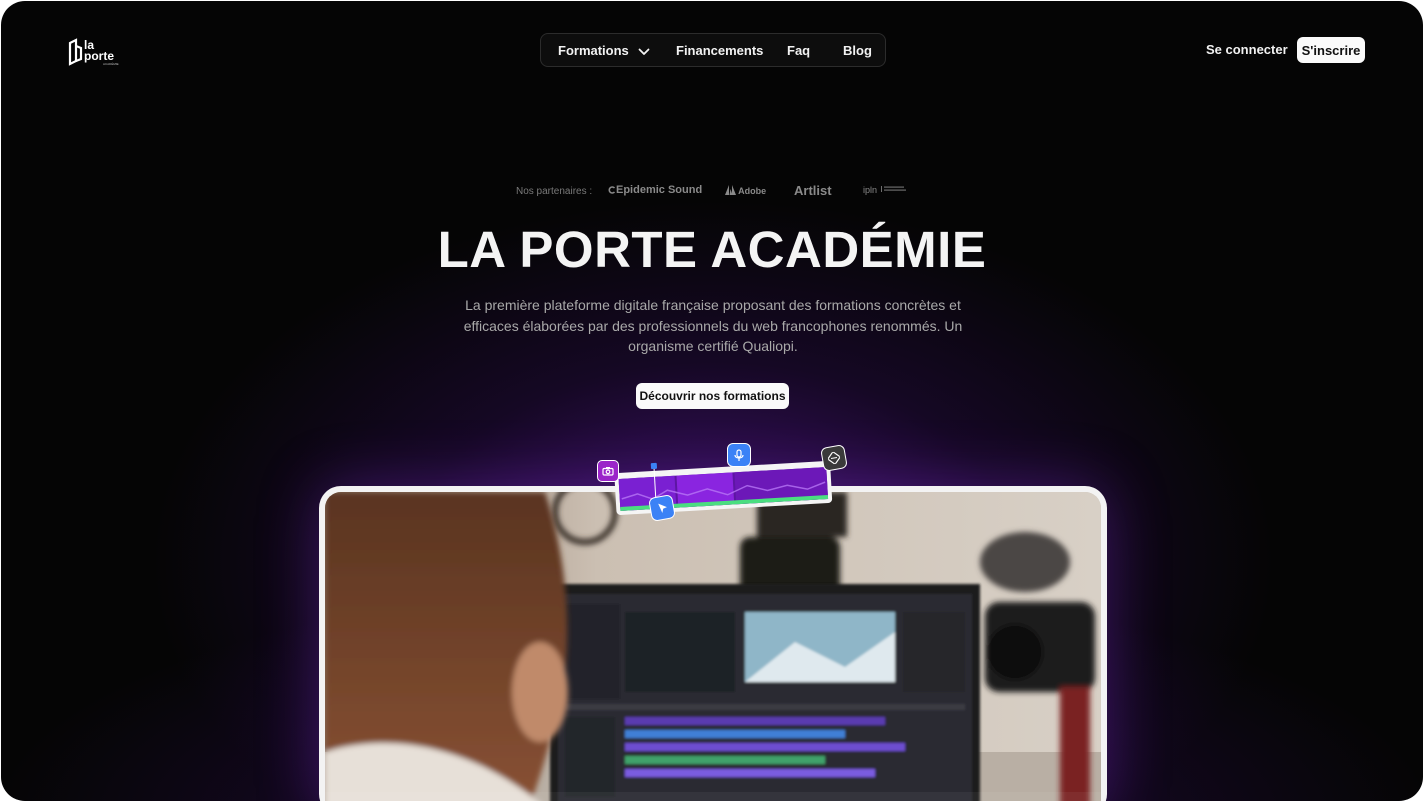  I want to click on main-nav: Formations Financements Faq Blog, so click(713, 50).